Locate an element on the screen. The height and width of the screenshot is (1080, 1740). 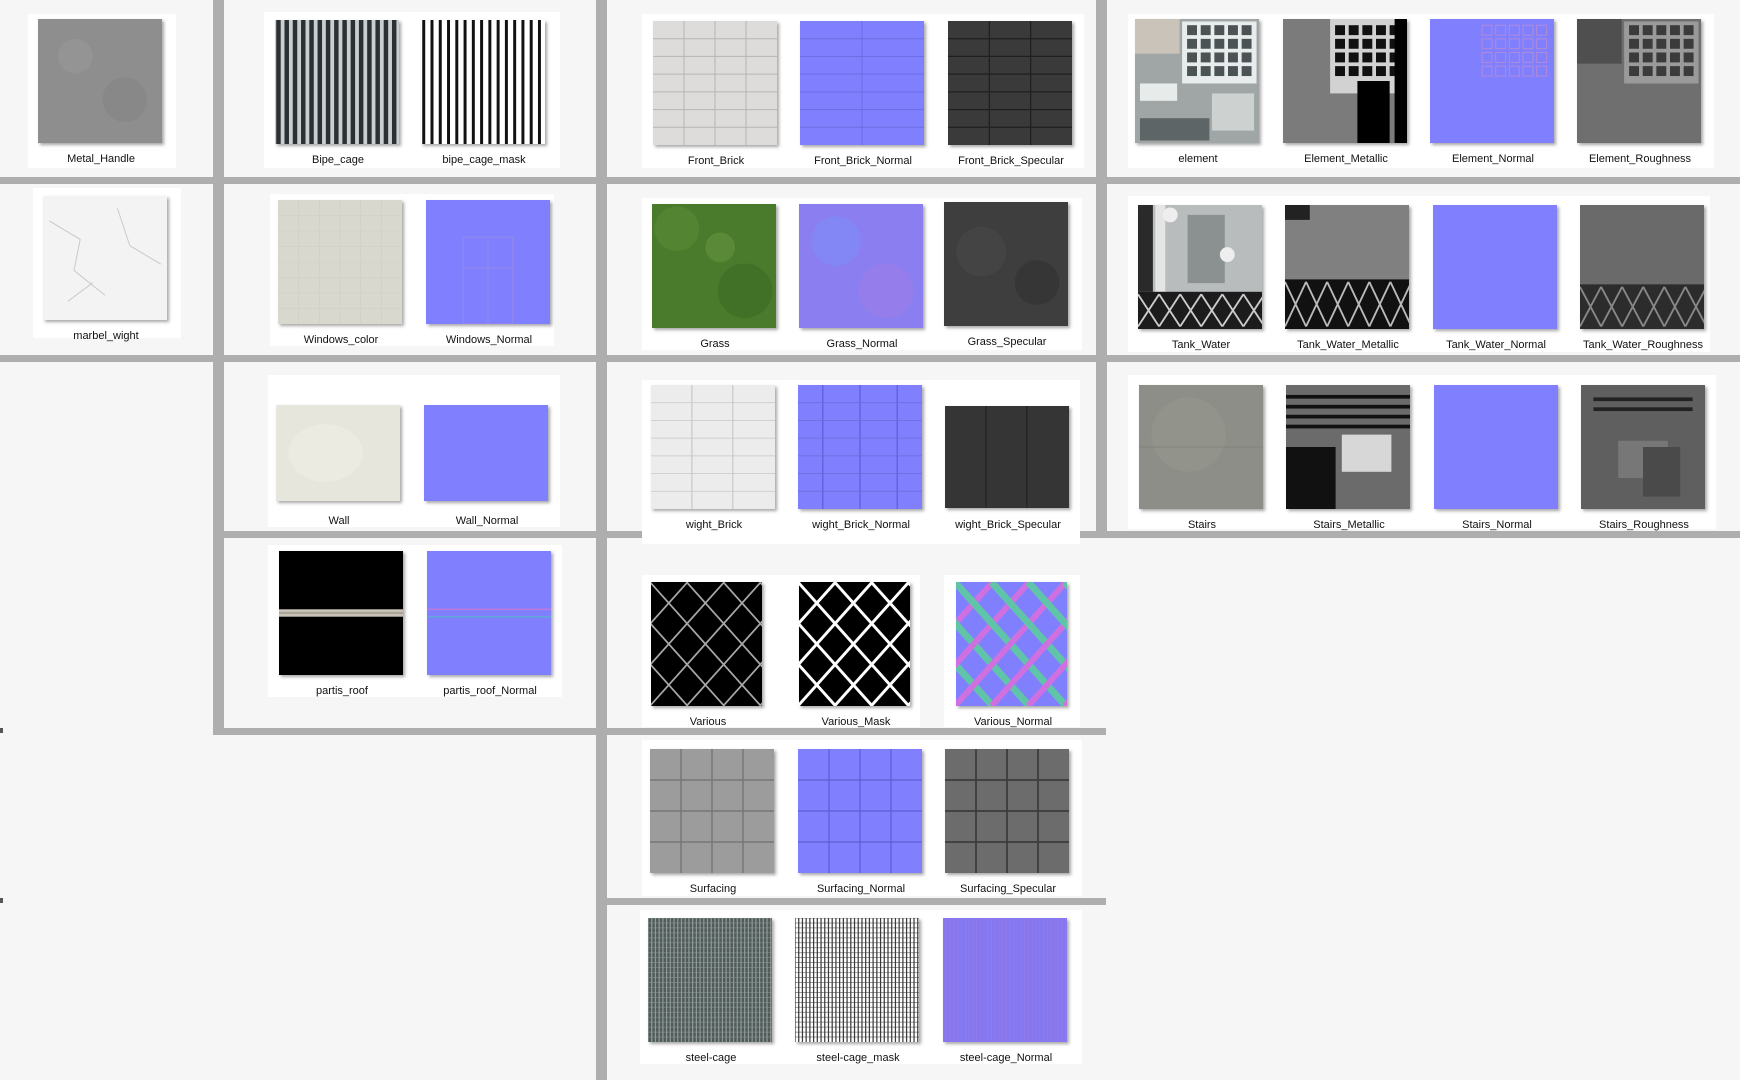
texture-thumbnail: steel-cage is located at coordinates (711, 991).